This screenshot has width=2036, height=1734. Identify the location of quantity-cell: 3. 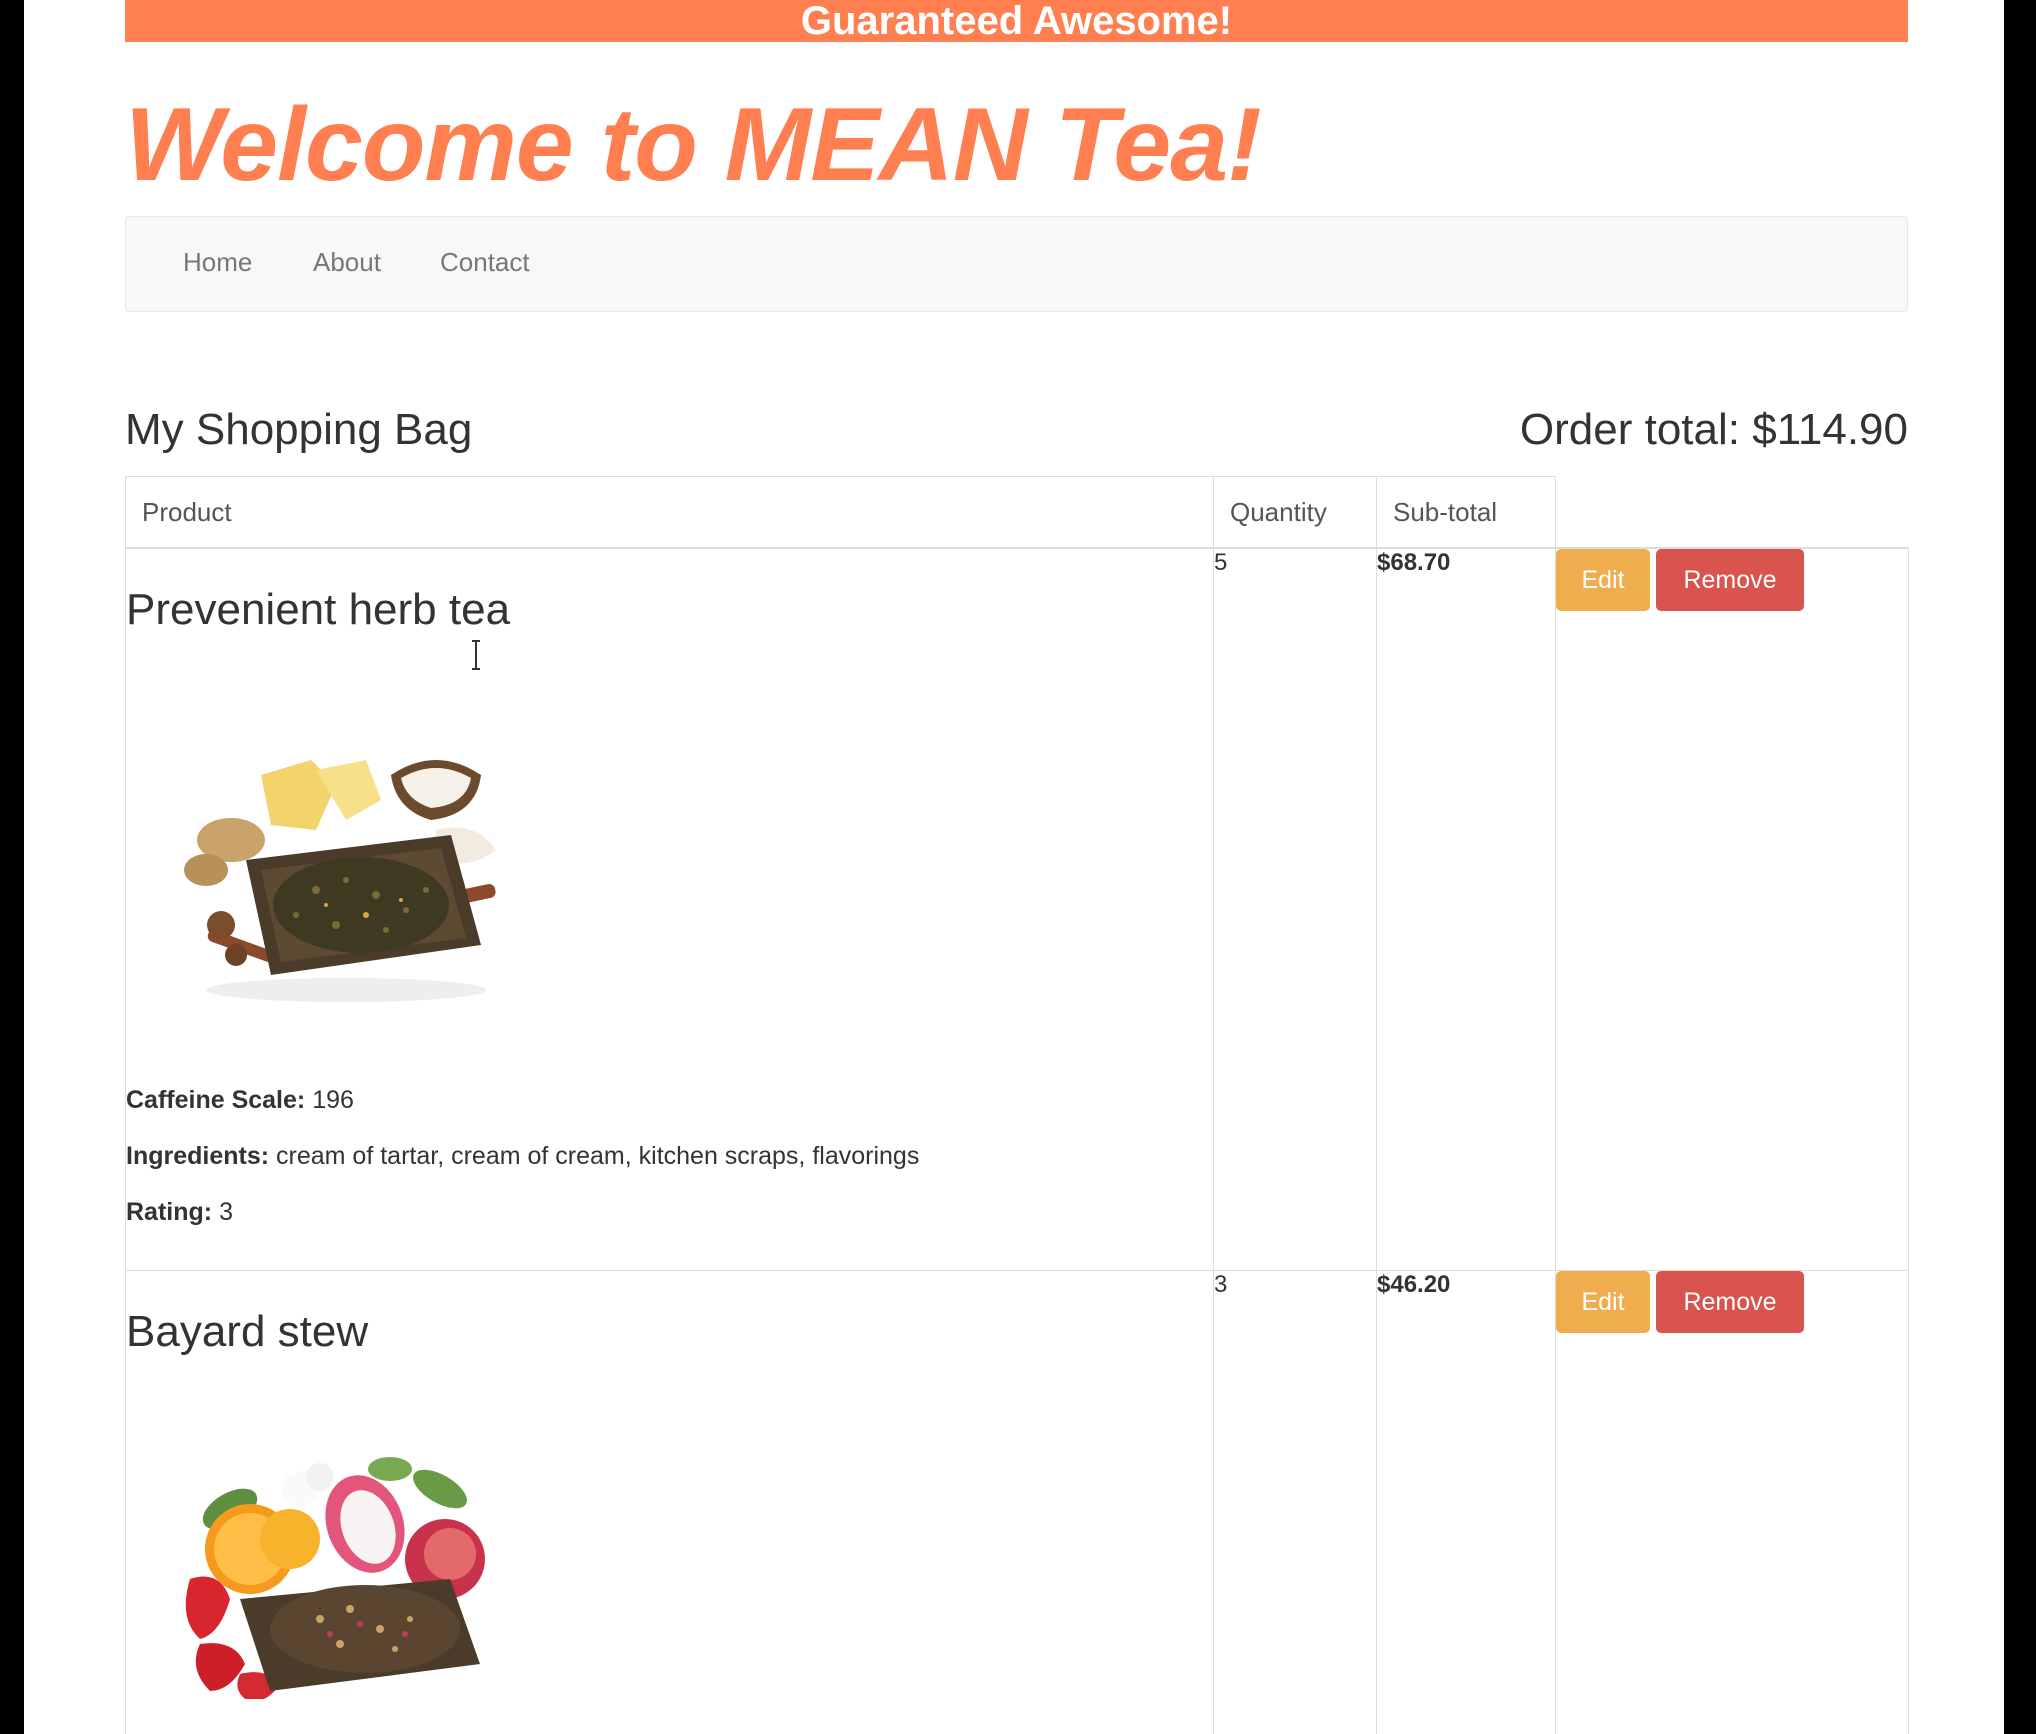
(1295, 1501).